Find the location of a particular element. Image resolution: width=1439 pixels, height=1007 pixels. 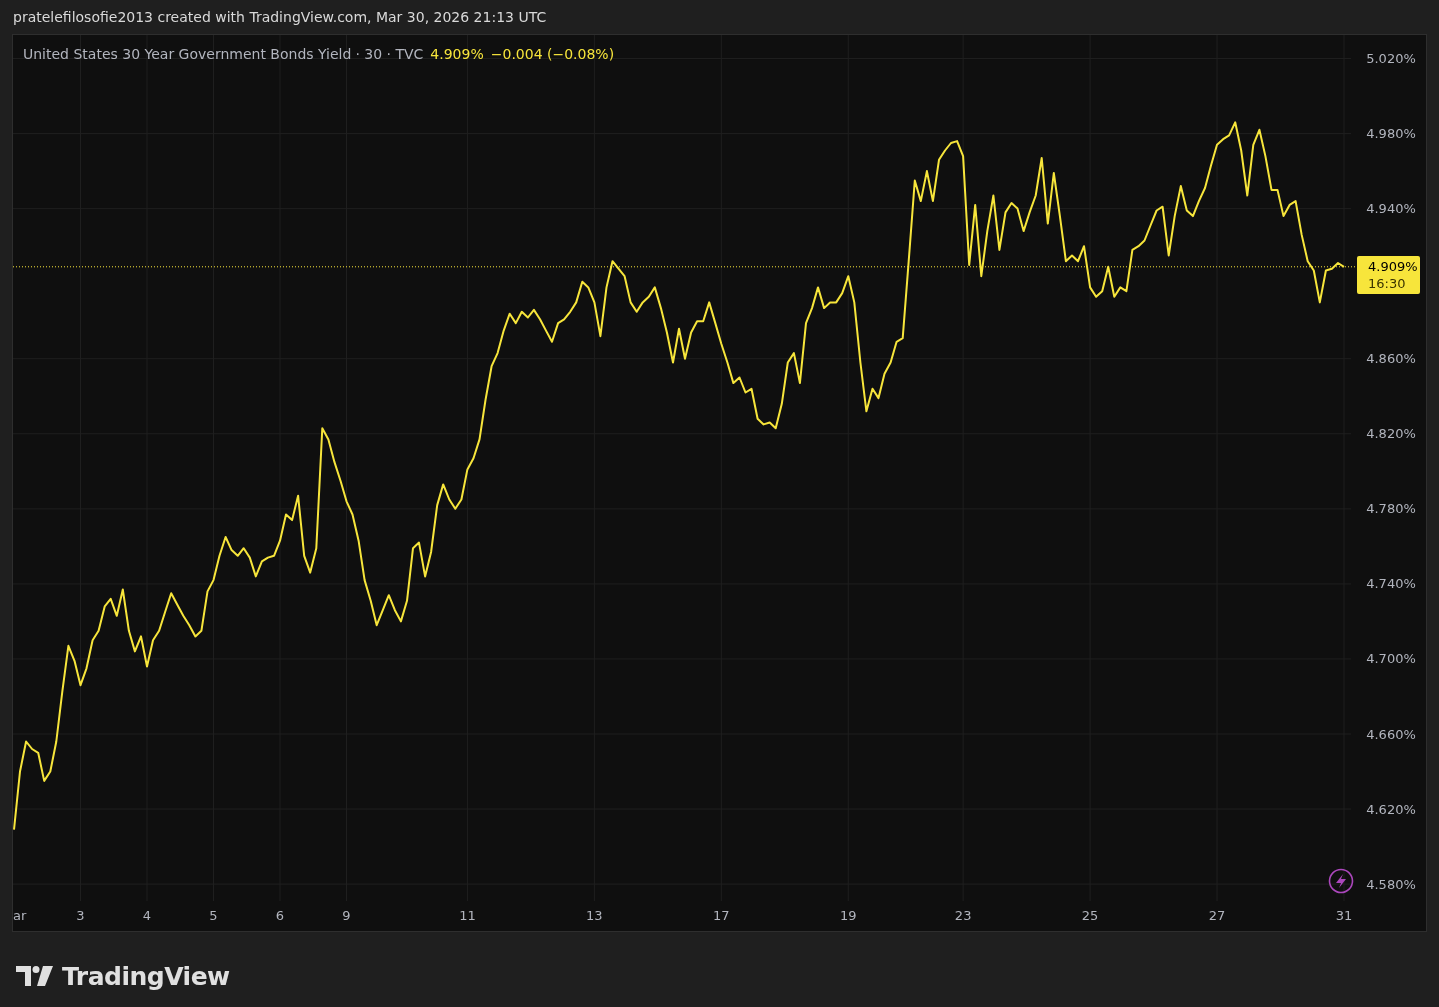

axis-label: ar is located at coordinates (20, 915).